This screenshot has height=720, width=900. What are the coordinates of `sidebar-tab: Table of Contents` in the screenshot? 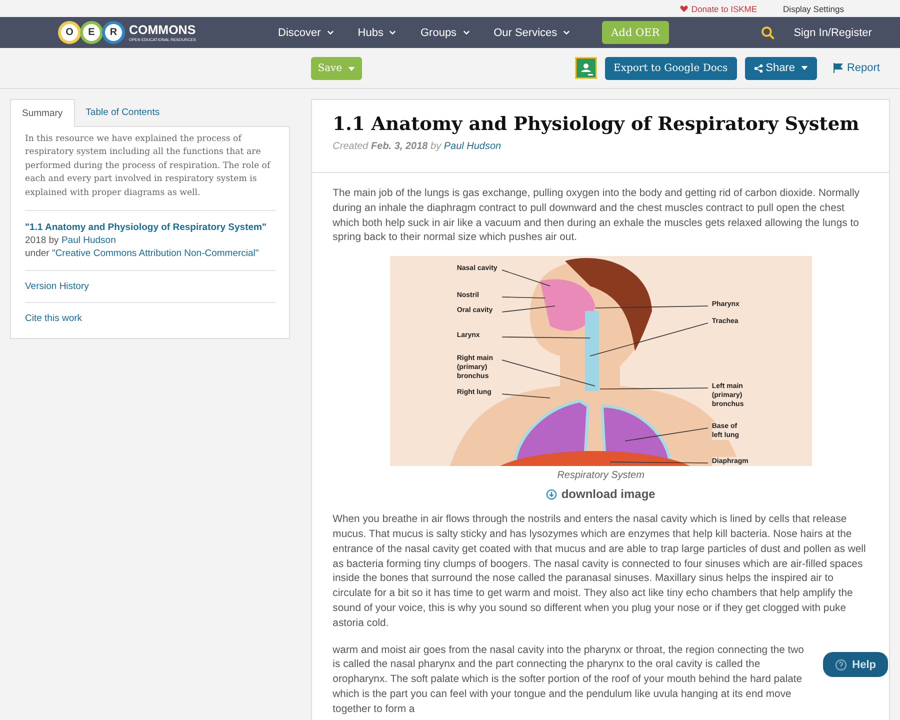 It's located at (122, 113).